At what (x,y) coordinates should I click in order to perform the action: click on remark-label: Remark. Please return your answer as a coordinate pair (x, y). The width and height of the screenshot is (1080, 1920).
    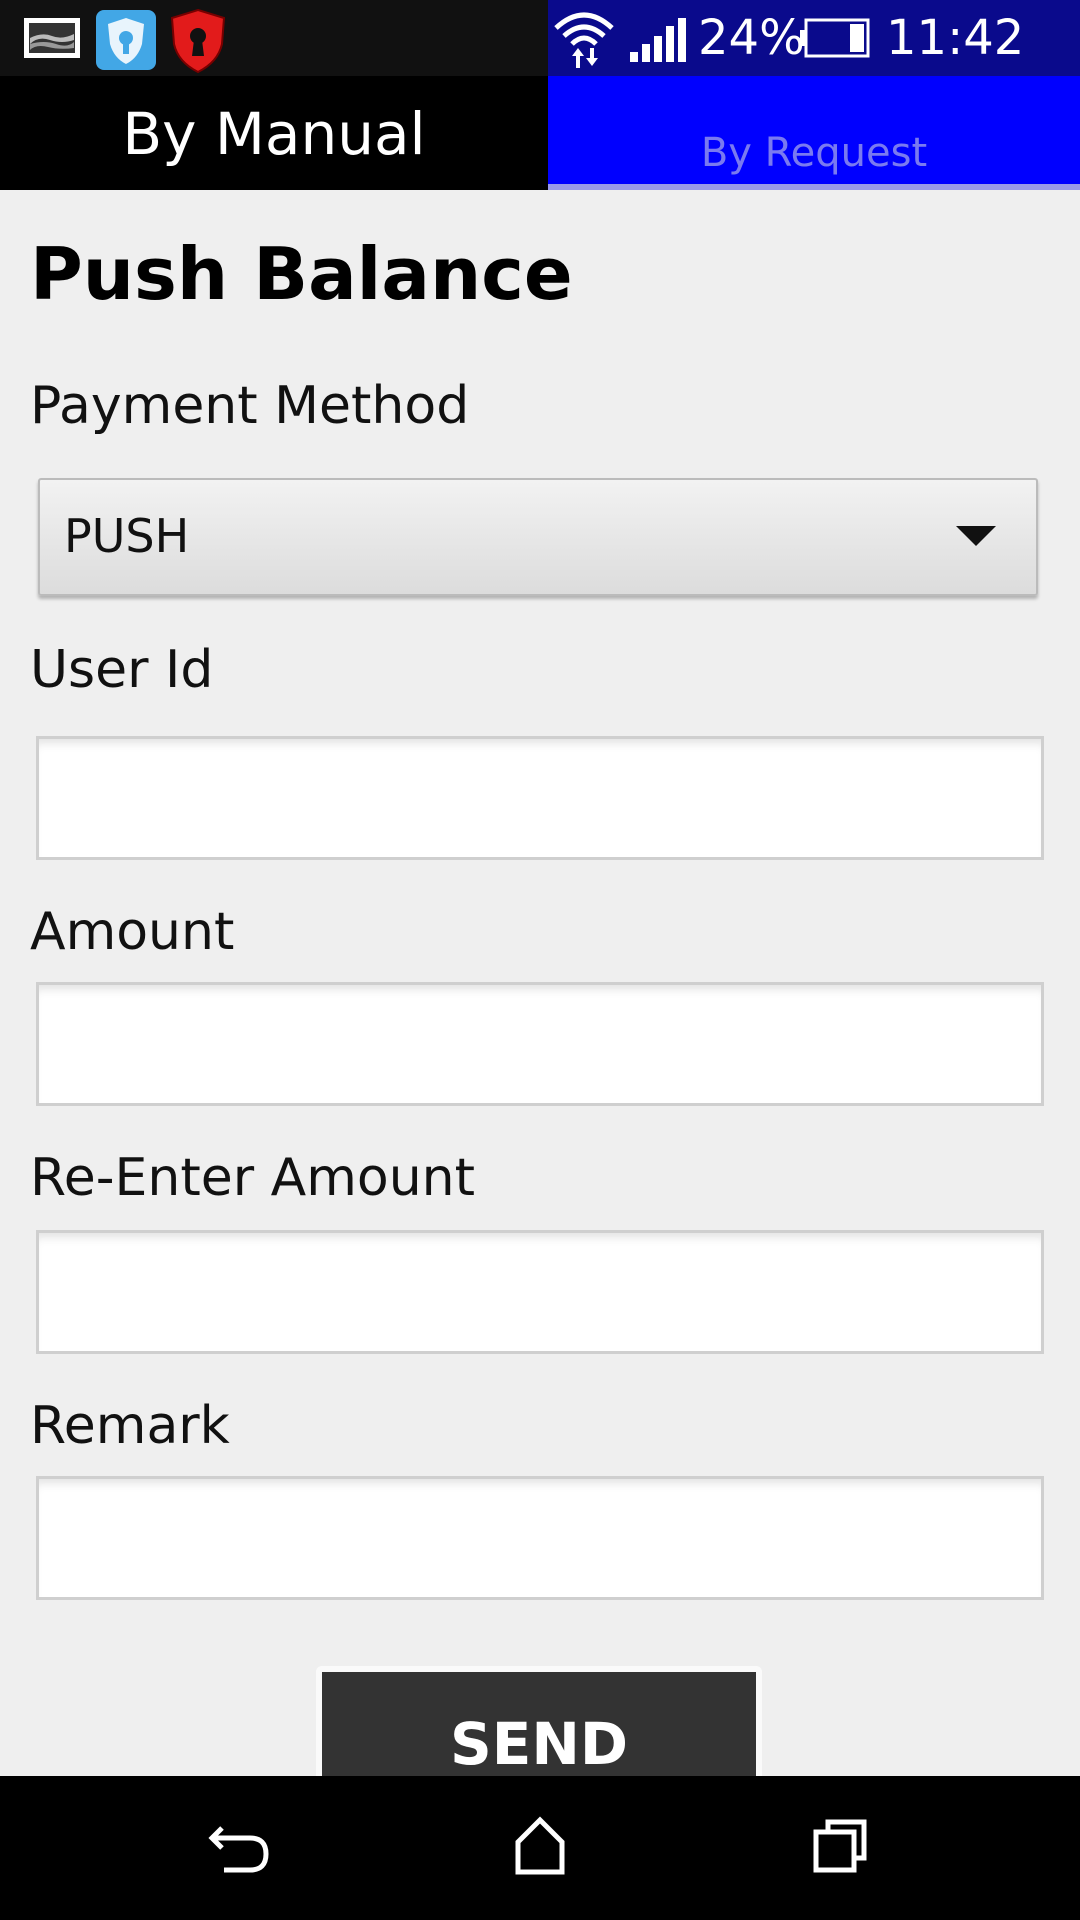
    Looking at the image, I should click on (130, 1426).